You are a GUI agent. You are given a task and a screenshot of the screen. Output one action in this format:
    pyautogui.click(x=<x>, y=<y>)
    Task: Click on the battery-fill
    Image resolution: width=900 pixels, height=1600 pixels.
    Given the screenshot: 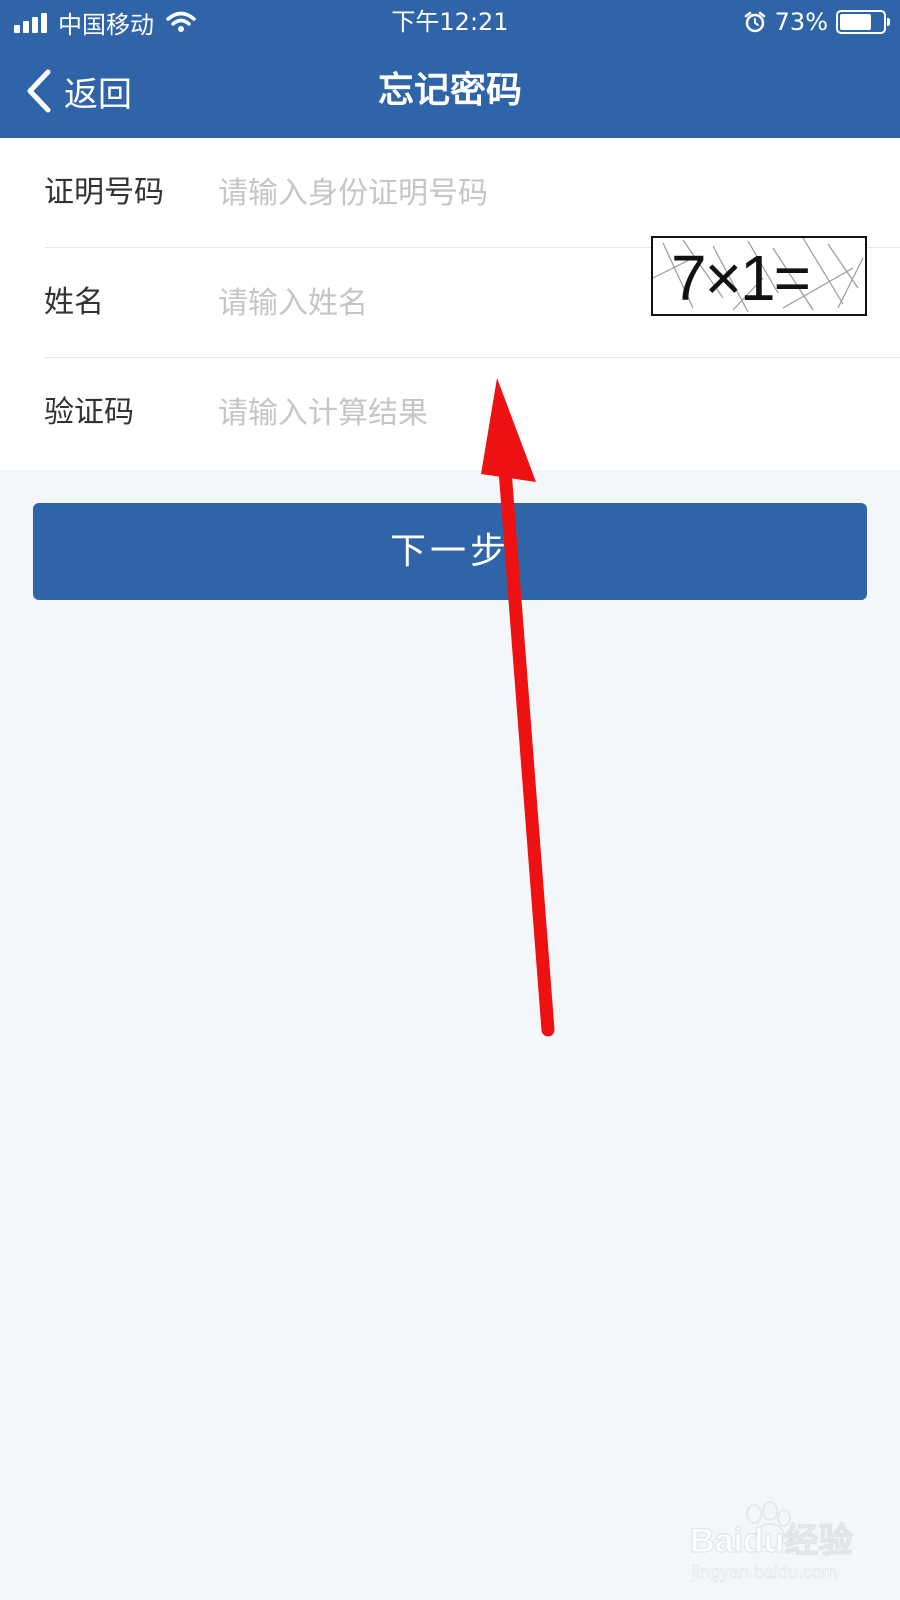 What is the action you would take?
    pyautogui.click(x=855, y=22)
    